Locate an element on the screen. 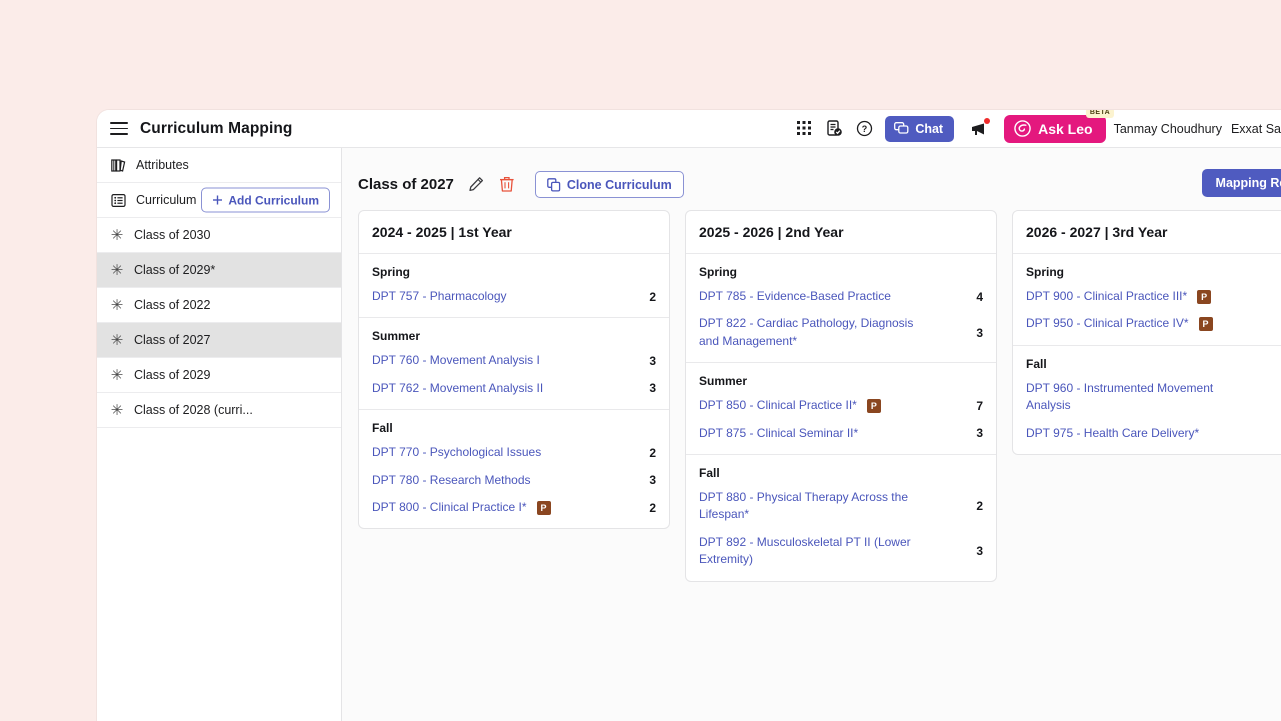  course-link: DPT 960 - Instrumented Movement Analysis is located at coordinates (1142, 397).